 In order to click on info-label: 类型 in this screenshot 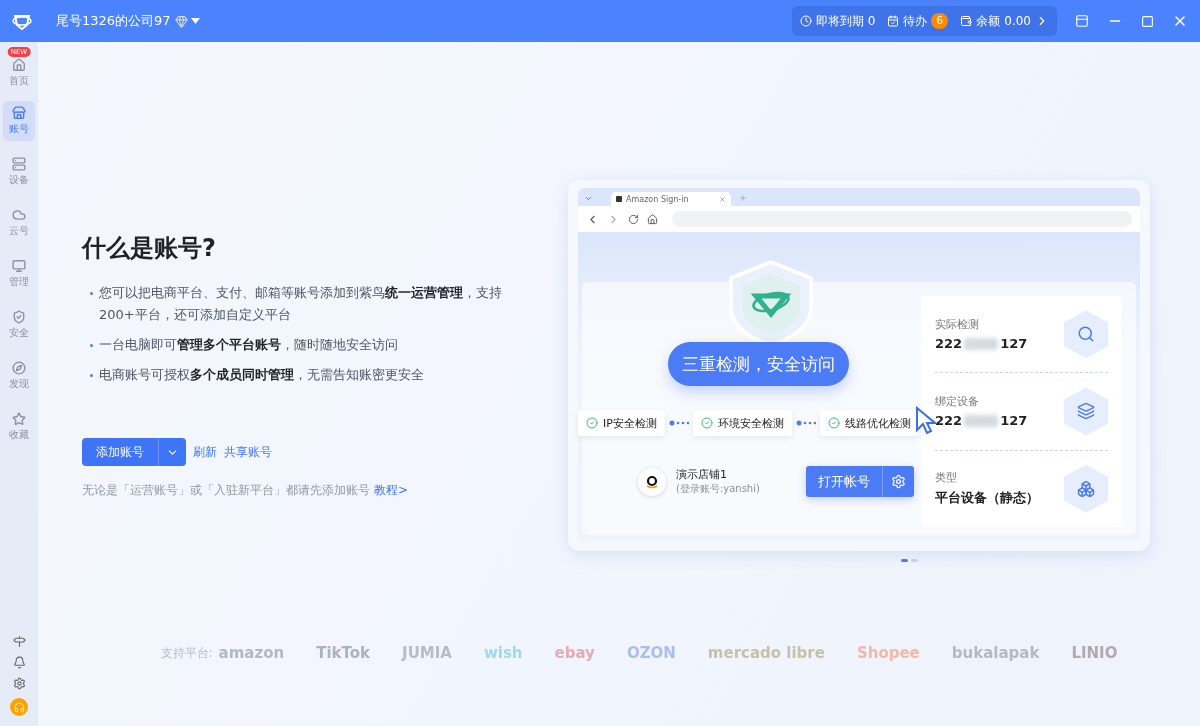, I will do `click(946, 478)`.